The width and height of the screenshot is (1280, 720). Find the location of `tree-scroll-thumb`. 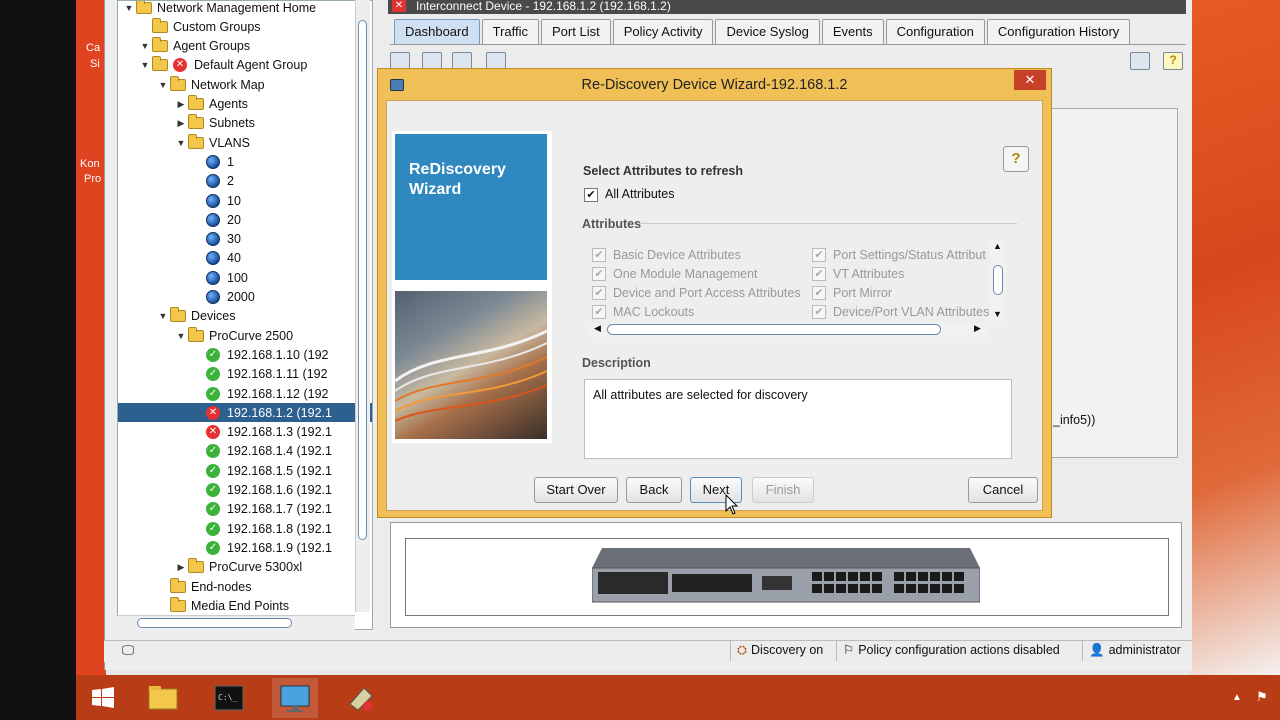

tree-scroll-thumb is located at coordinates (362, 280).